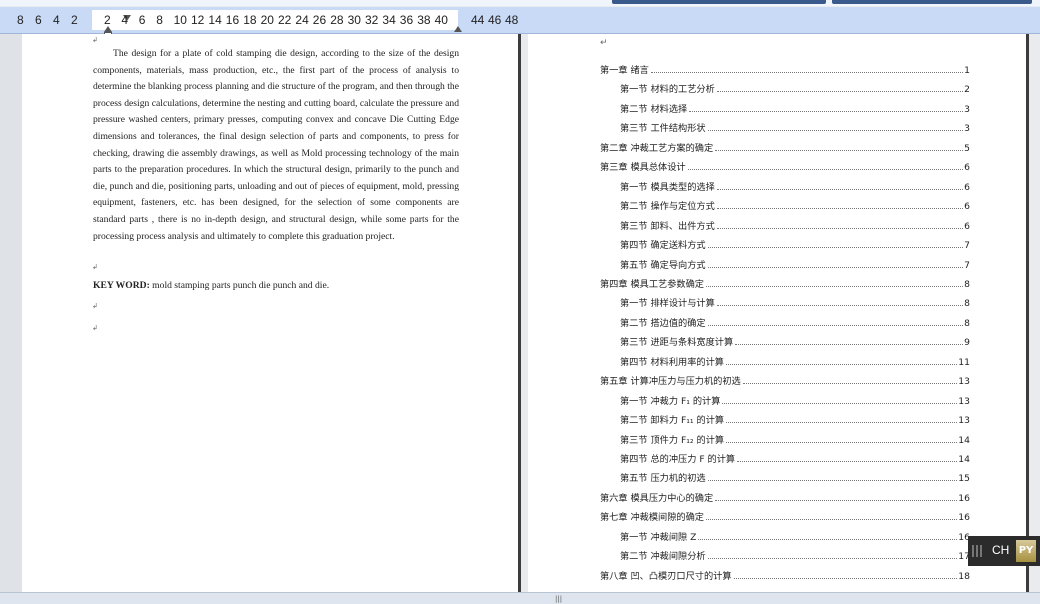 The height and width of the screenshot is (604, 1040). What do you see at coordinates (558, 599) in the screenshot?
I see `scrollbar-grip-icon: |||` at bounding box center [558, 599].